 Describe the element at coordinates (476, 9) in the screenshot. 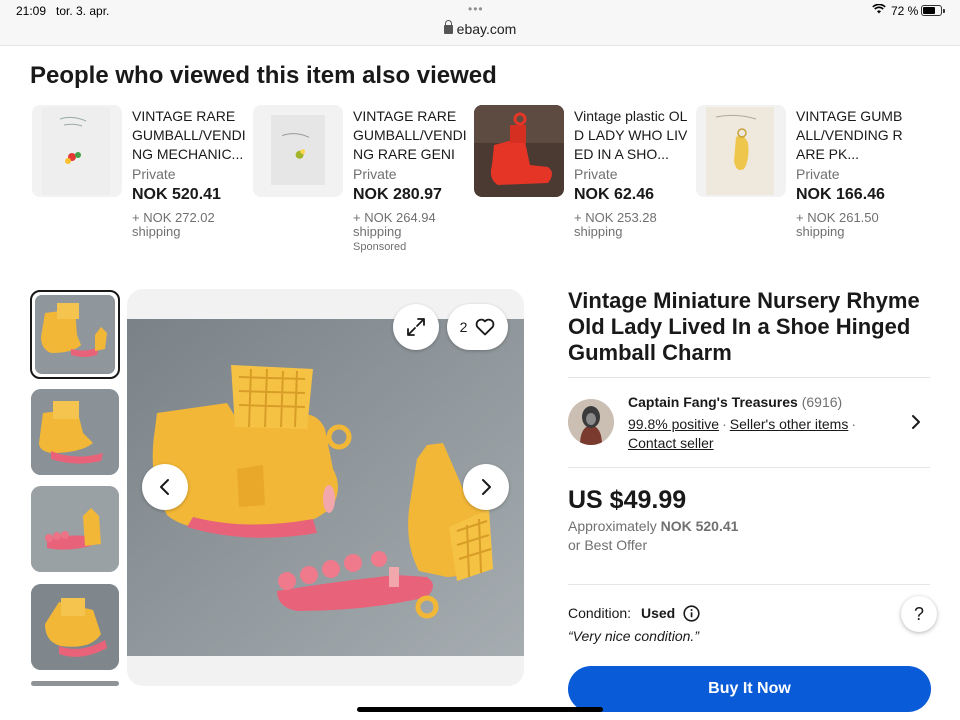

I see `more-dots-icon: •••` at that location.